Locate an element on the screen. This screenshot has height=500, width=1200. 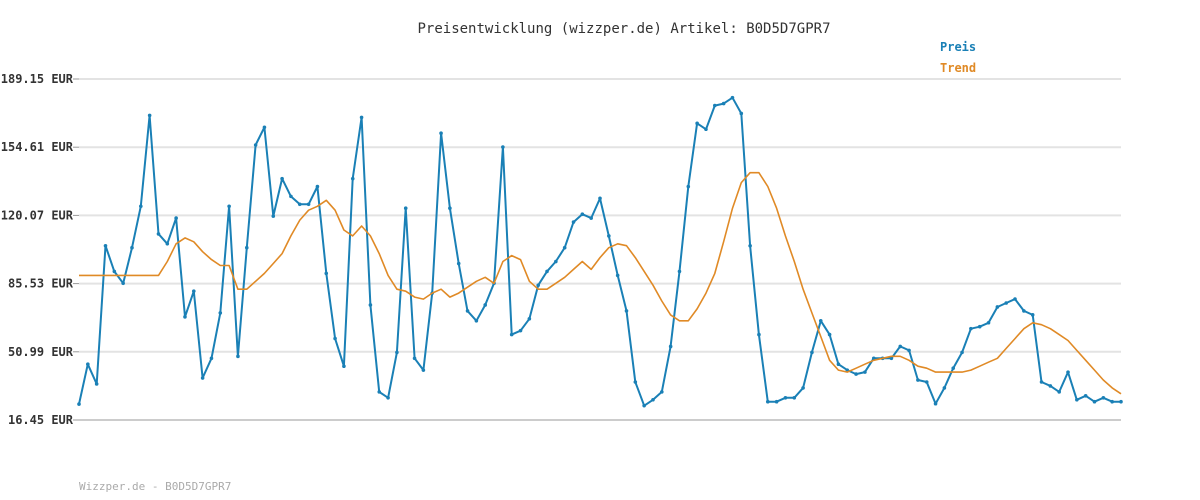
legend: Preis Trend is located at coordinates (958, 57).